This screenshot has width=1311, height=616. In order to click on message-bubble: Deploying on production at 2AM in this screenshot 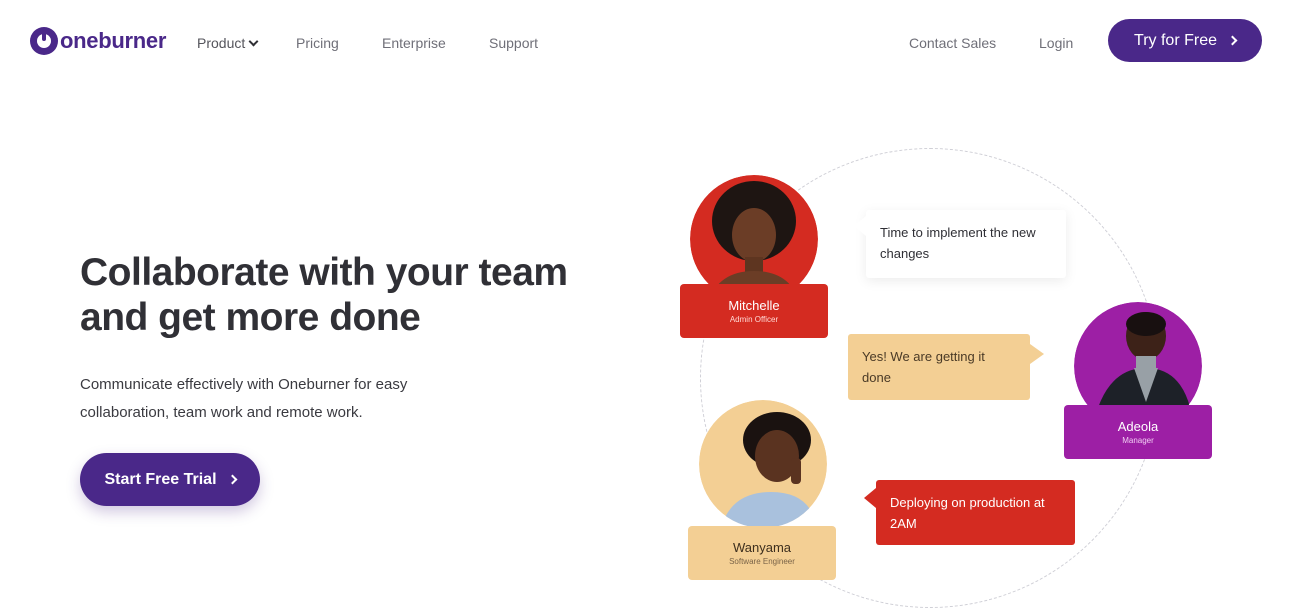, I will do `click(969, 512)`.